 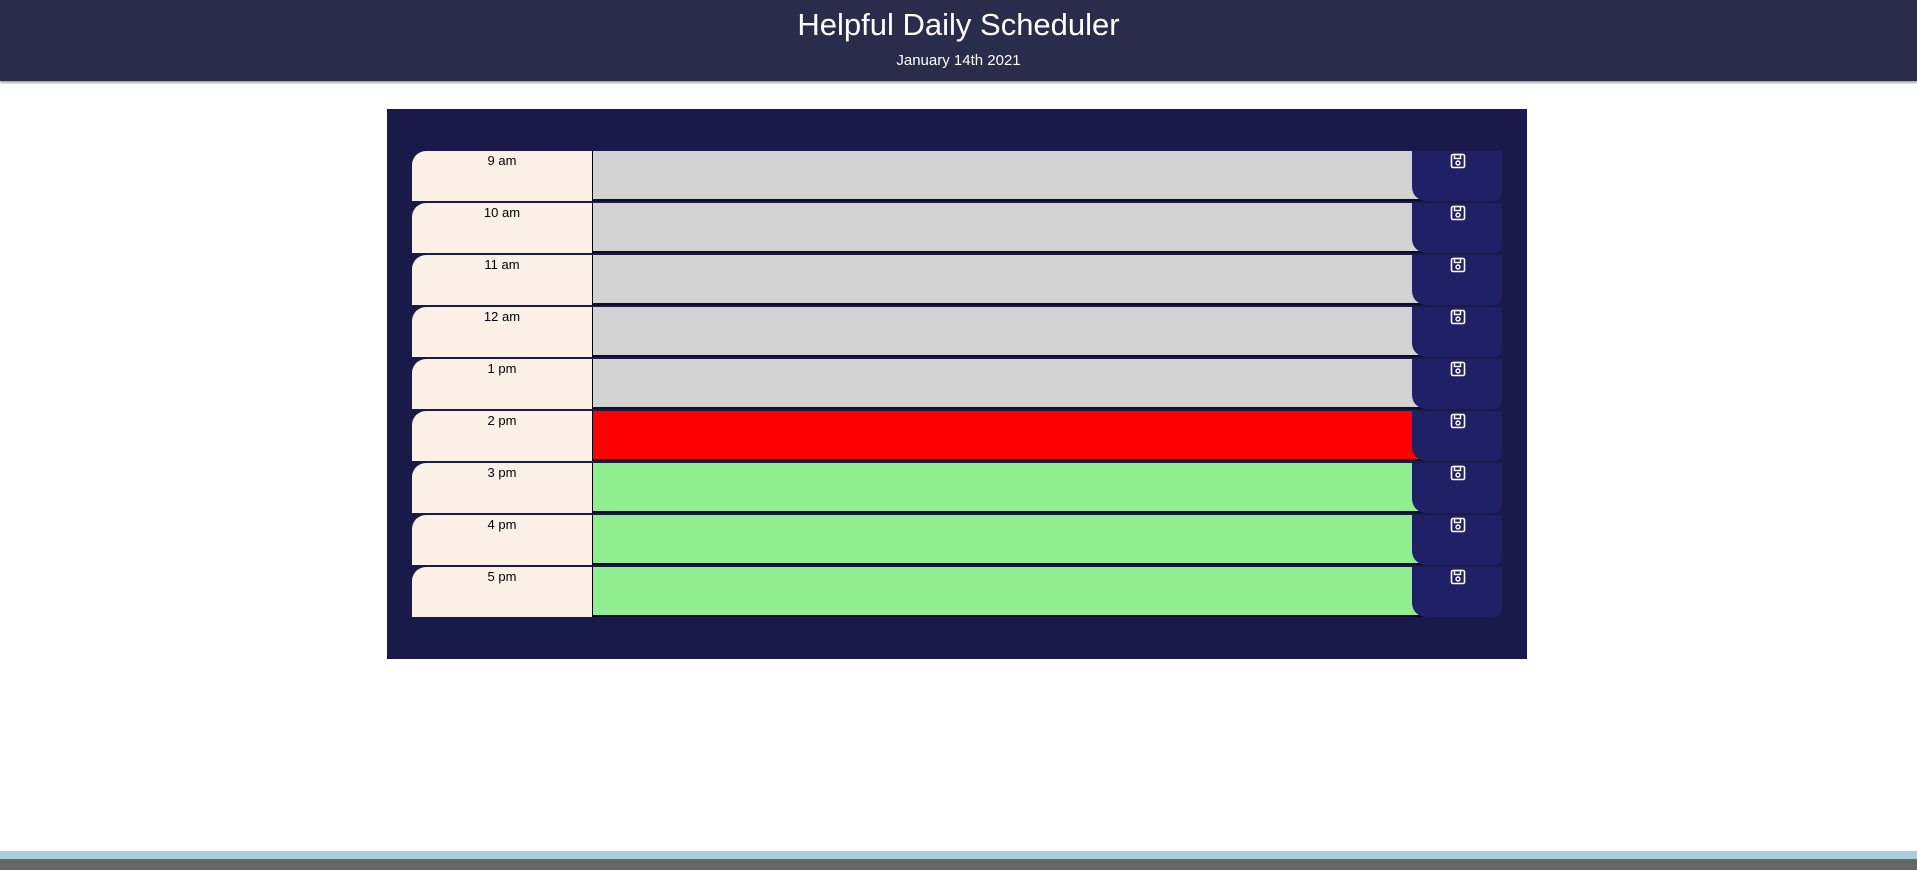 I want to click on hour-label-cell: 10 am, so click(x=502, y=228).